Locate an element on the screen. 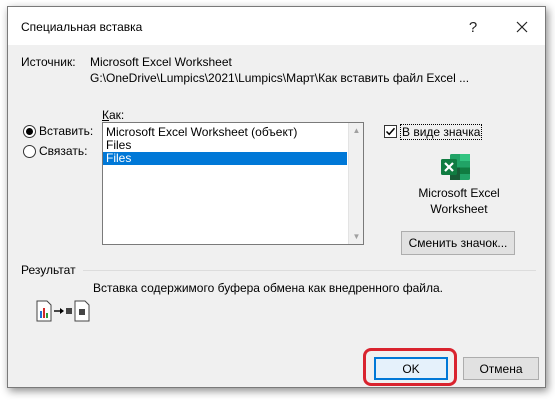 The width and height of the screenshot is (555, 400). cancel-button: Отмена is located at coordinates (501, 368).